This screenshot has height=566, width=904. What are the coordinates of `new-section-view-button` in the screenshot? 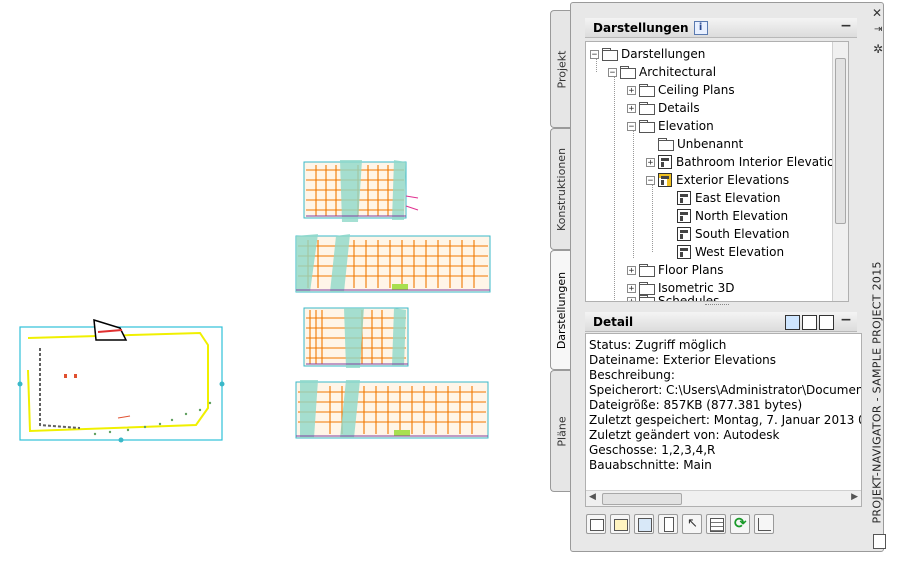 It's located at (644, 524).